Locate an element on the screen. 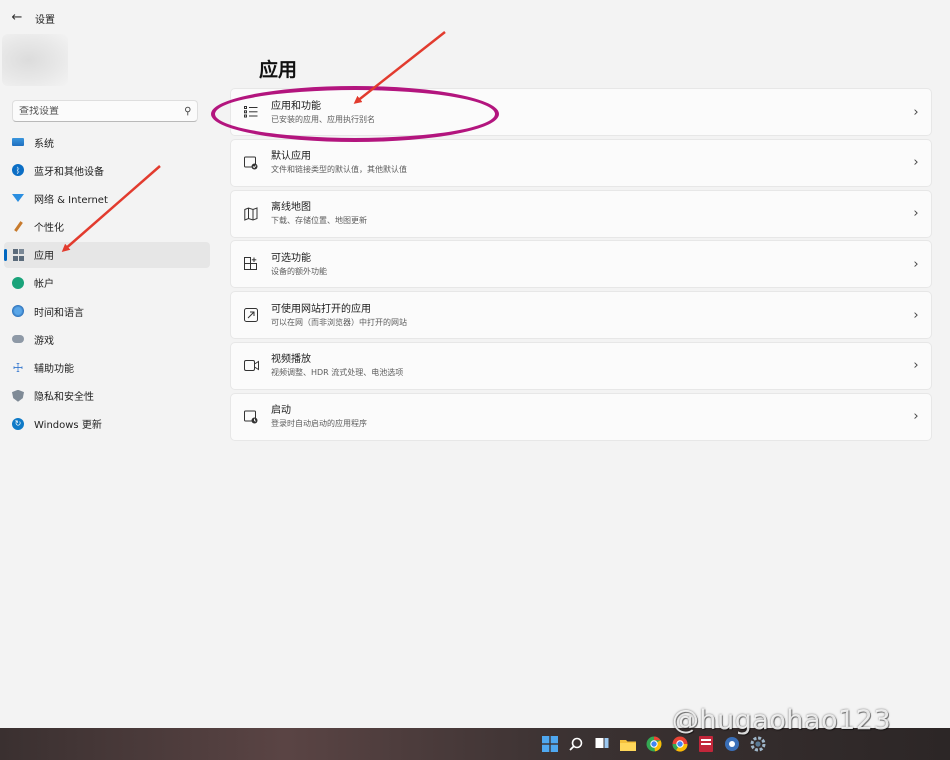 The height and width of the screenshot is (760, 950). sidebar-item-accounts: 帐户 is located at coordinates (107, 283).